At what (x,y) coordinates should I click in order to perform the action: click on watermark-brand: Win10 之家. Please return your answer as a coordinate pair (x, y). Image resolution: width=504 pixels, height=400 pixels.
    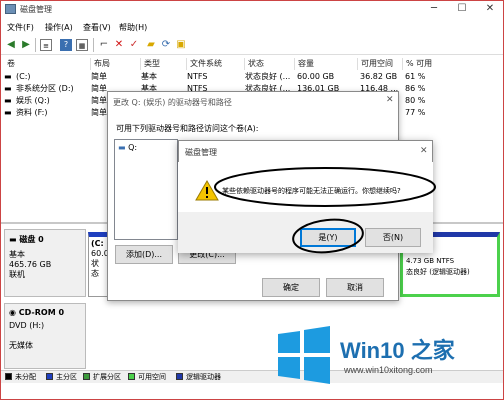
    Looking at the image, I should click on (397, 350).